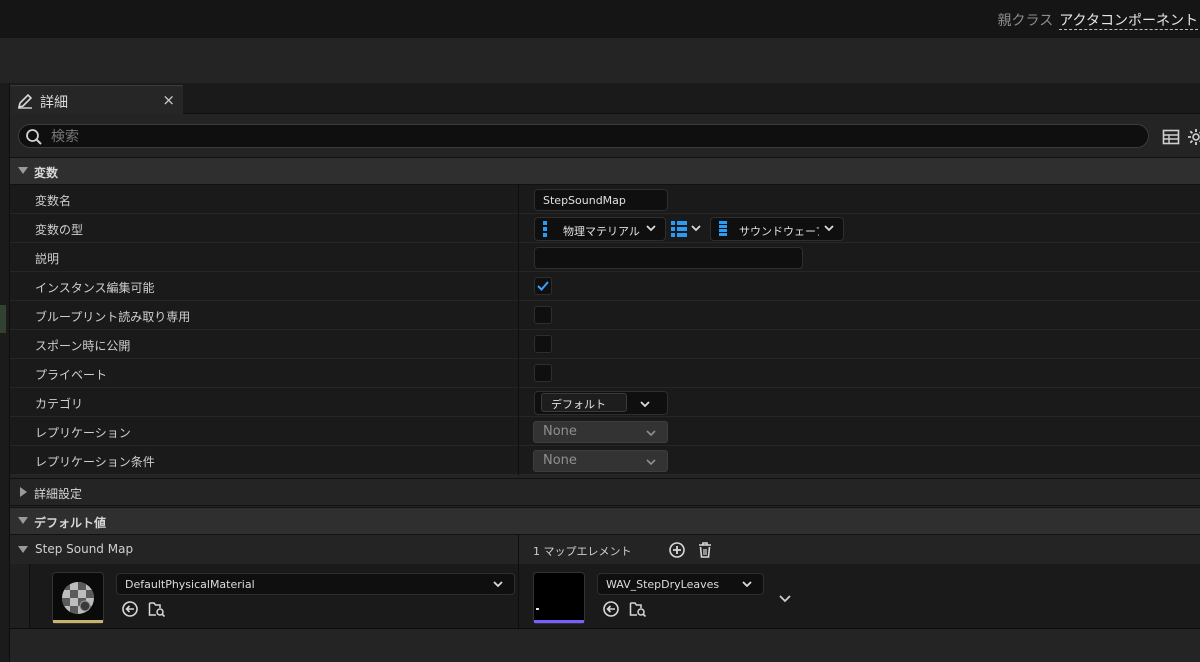  I want to click on parent-class-label: 親クラス, so click(1025, 21).